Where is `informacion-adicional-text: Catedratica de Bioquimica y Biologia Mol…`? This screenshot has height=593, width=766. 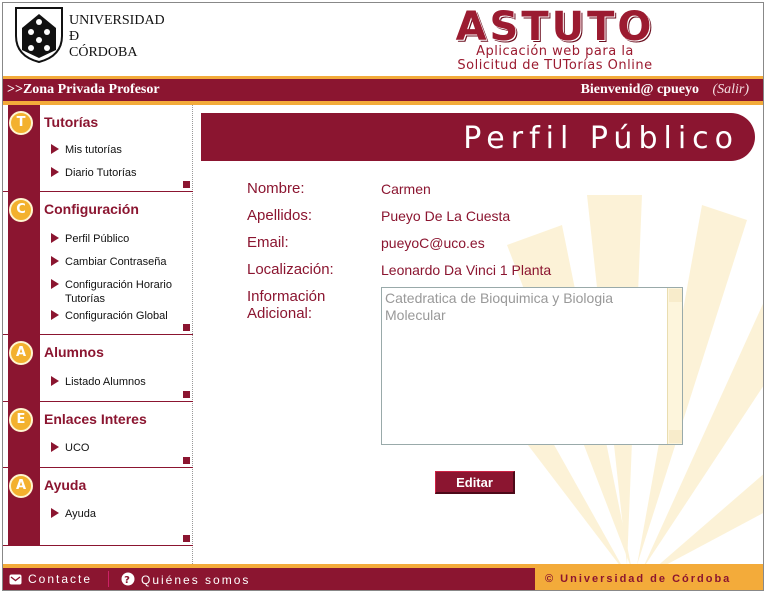 informacion-adicional-text: Catedratica de Bioquimica y Biologia Mol… is located at coordinates (499, 306).